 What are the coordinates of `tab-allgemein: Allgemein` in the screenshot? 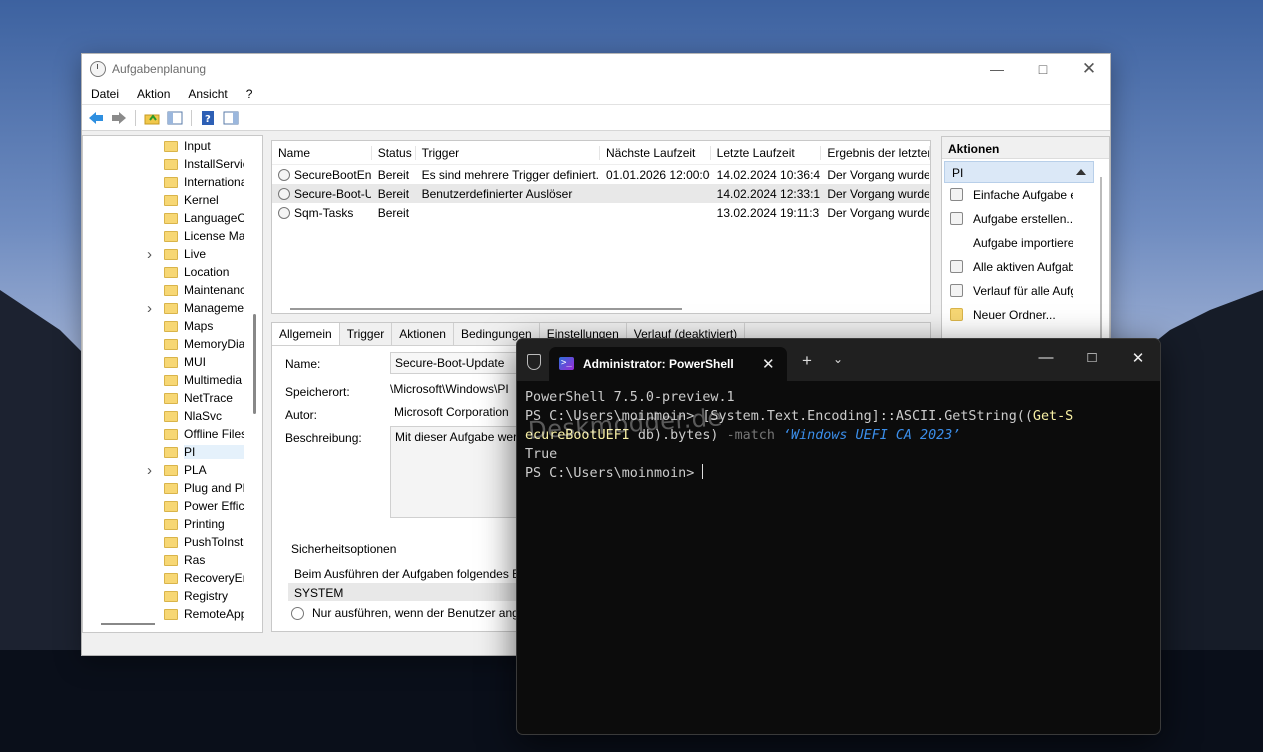 It's located at (306, 334).